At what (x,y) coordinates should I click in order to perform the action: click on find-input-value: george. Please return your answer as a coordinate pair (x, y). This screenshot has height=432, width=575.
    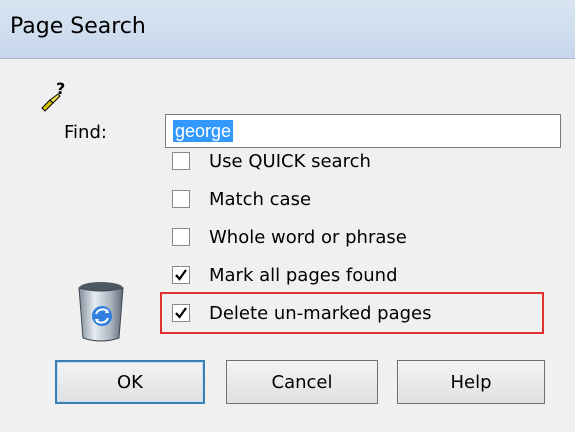
    Looking at the image, I should click on (203, 131).